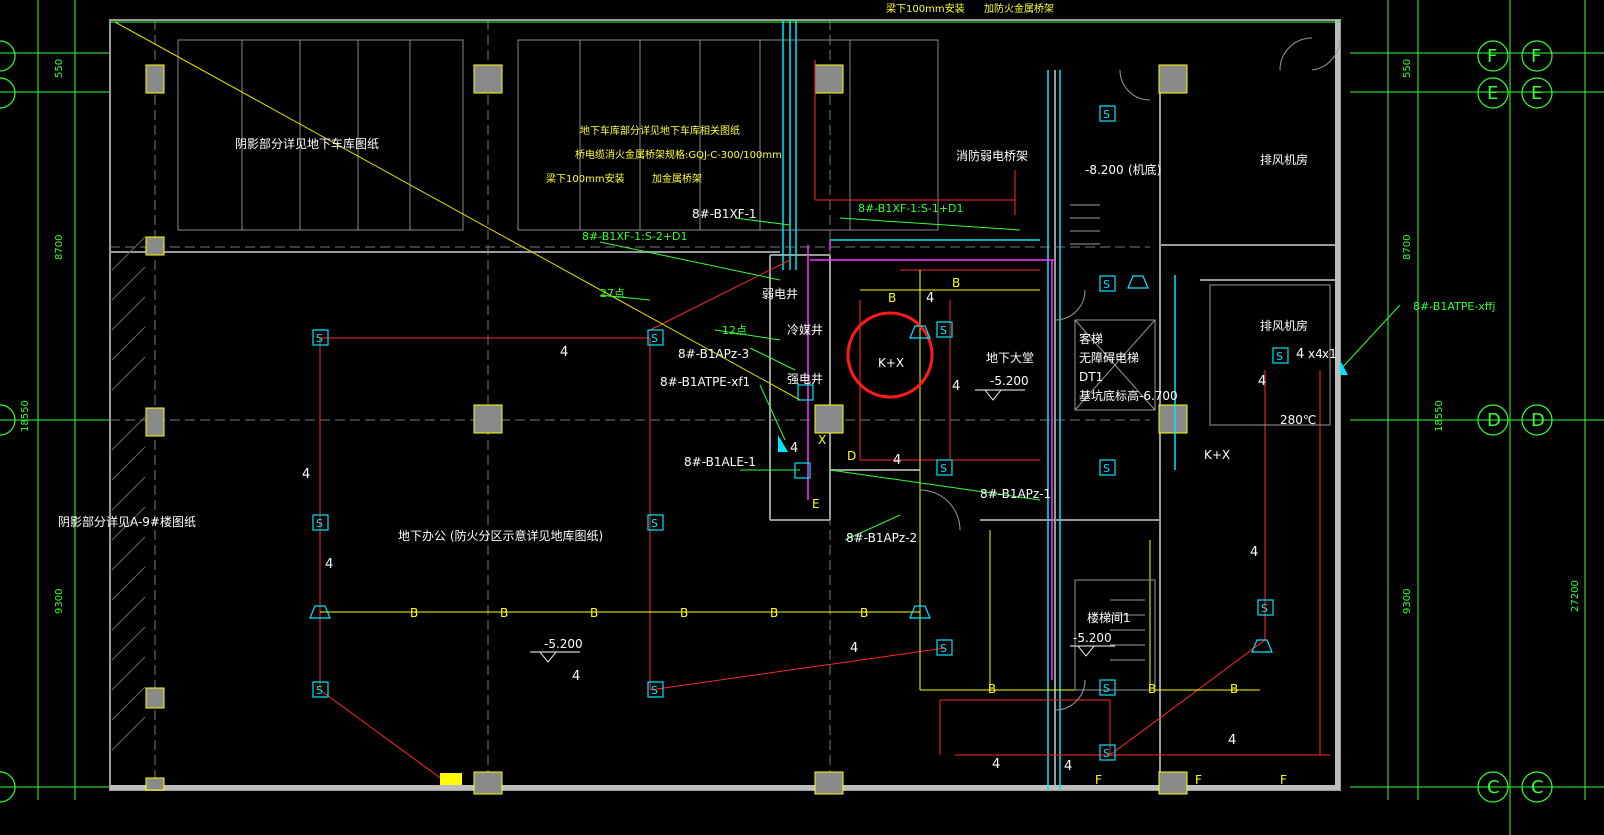  I want to click on room-stair: 楼梯间1, so click(1109, 617).